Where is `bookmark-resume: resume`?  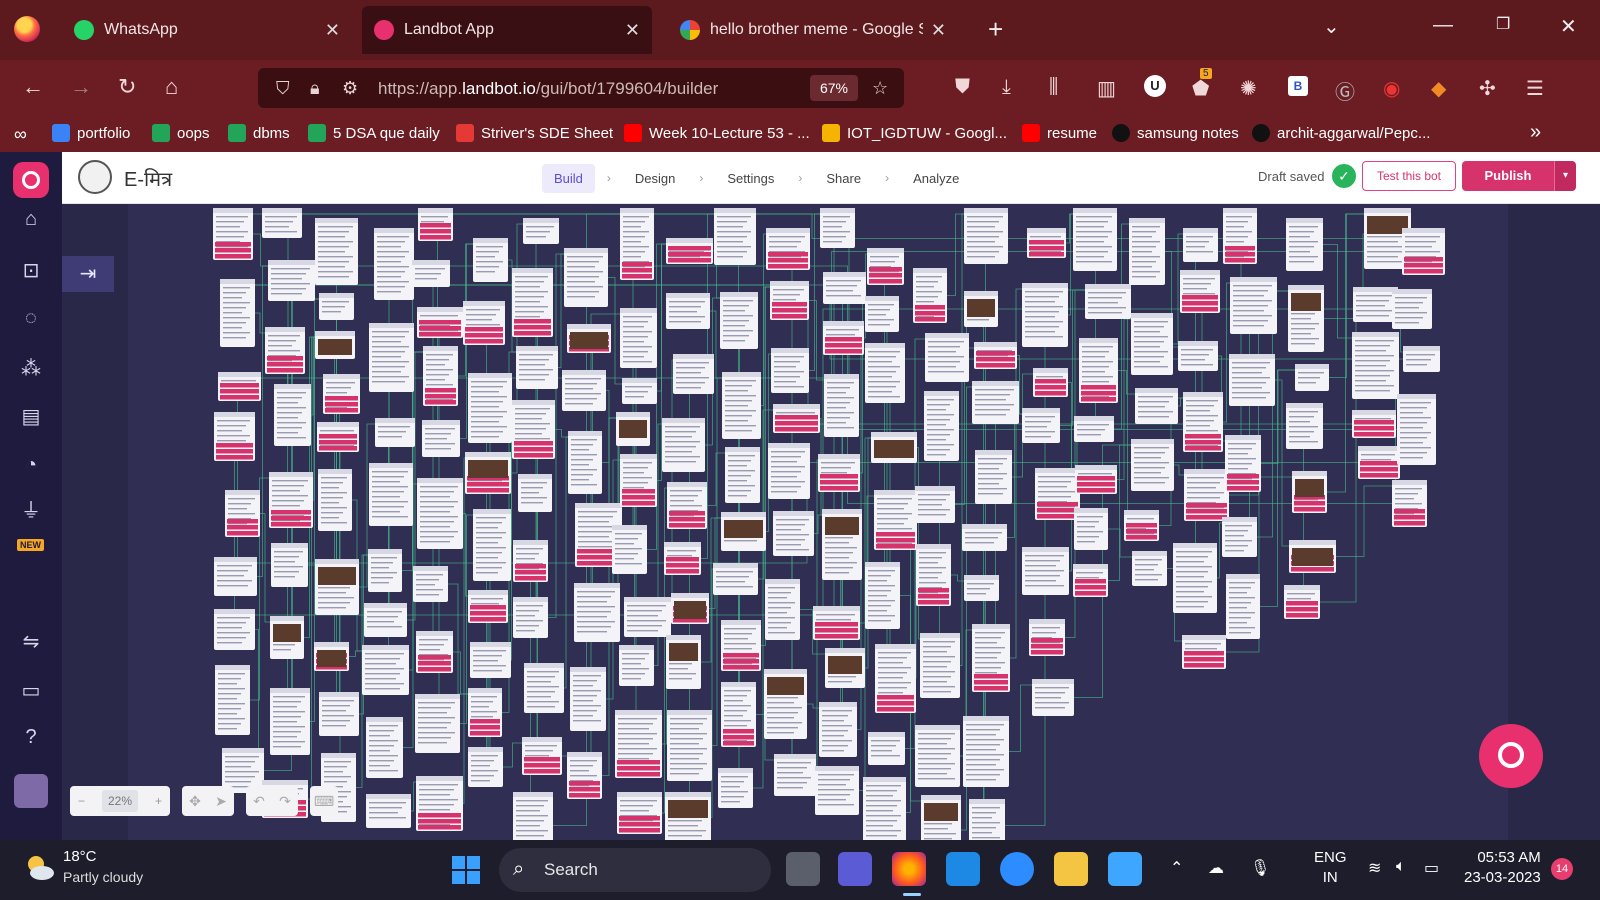 bookmark-resume: resume is located at coordinates (1059, 133).